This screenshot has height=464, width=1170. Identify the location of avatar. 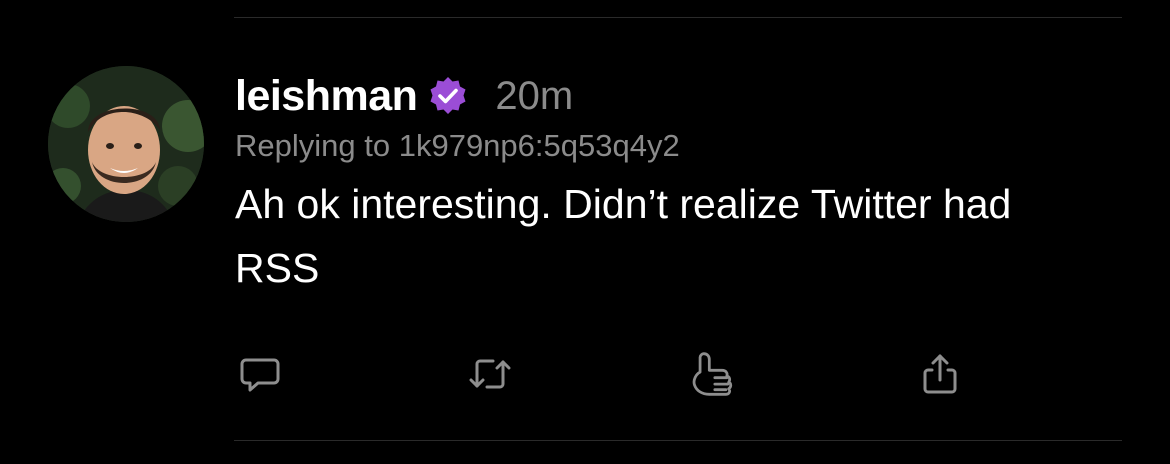
(126, 144).